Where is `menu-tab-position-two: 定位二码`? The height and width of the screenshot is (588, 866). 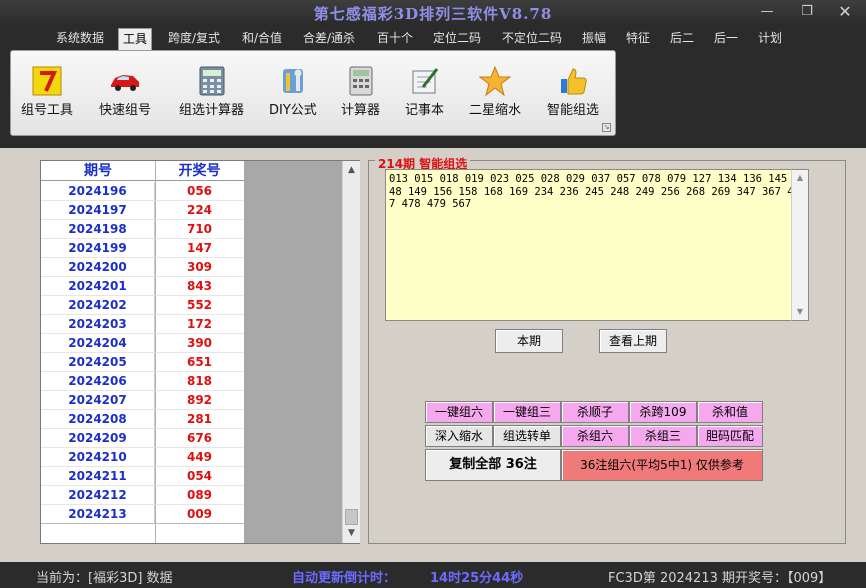 menu-tab-position-two: 定位二码 is located at coordinates (457, 39).